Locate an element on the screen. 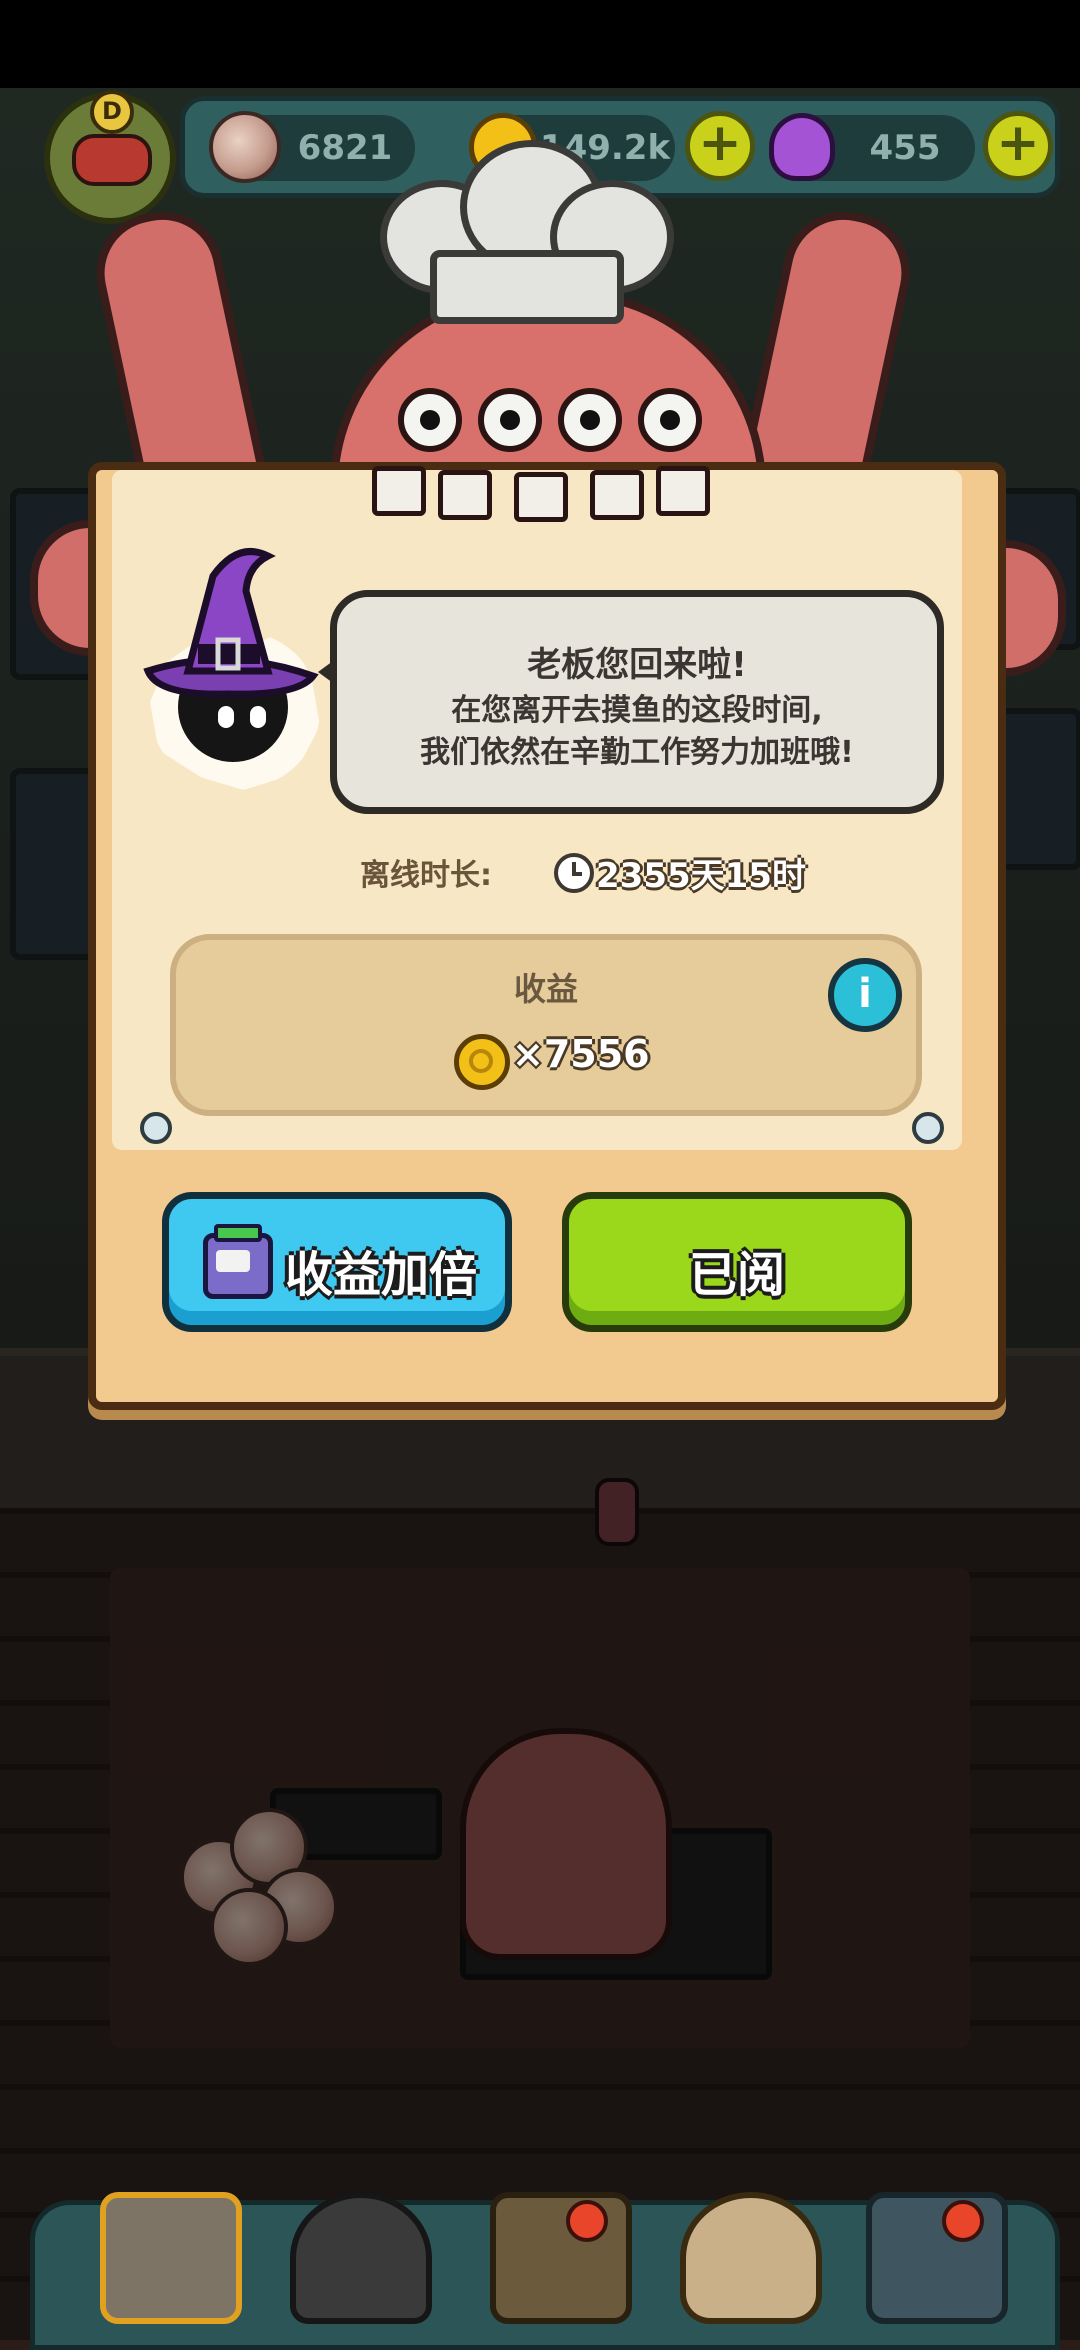  potion-value: 455 is located at coordinates (905, 148).